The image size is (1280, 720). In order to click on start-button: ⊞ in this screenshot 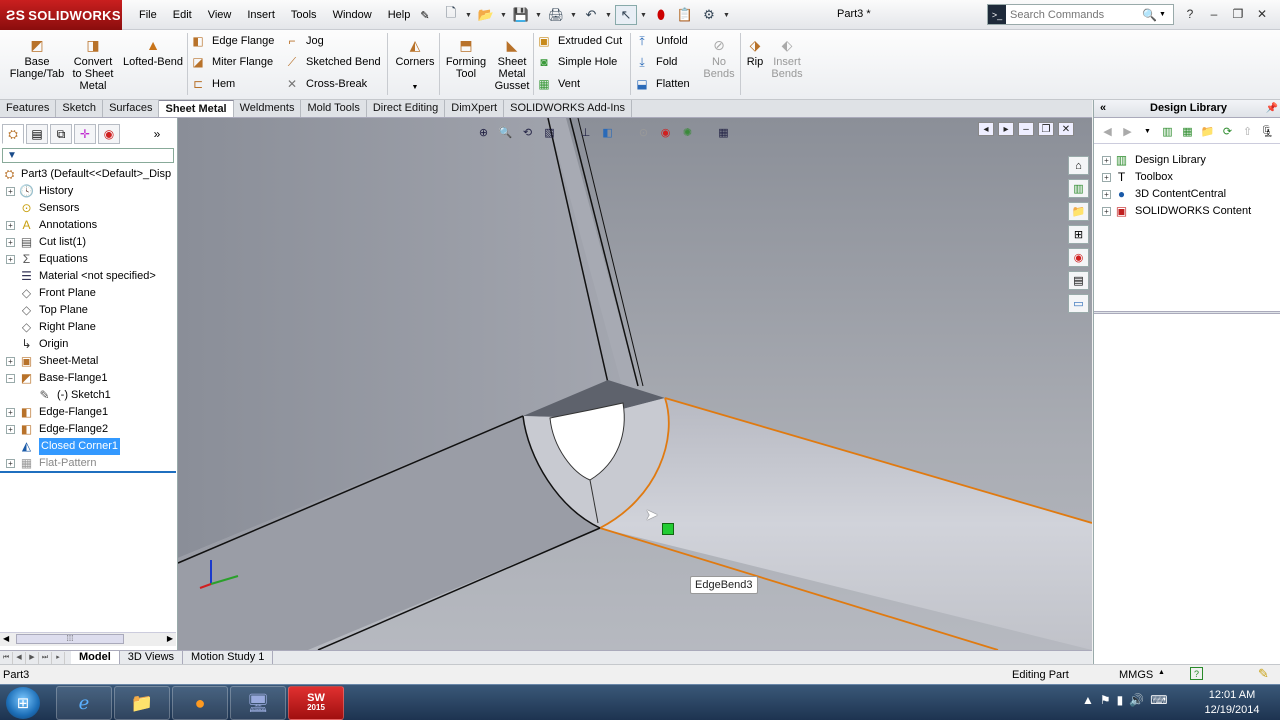, I will do `click(23, 703)`.